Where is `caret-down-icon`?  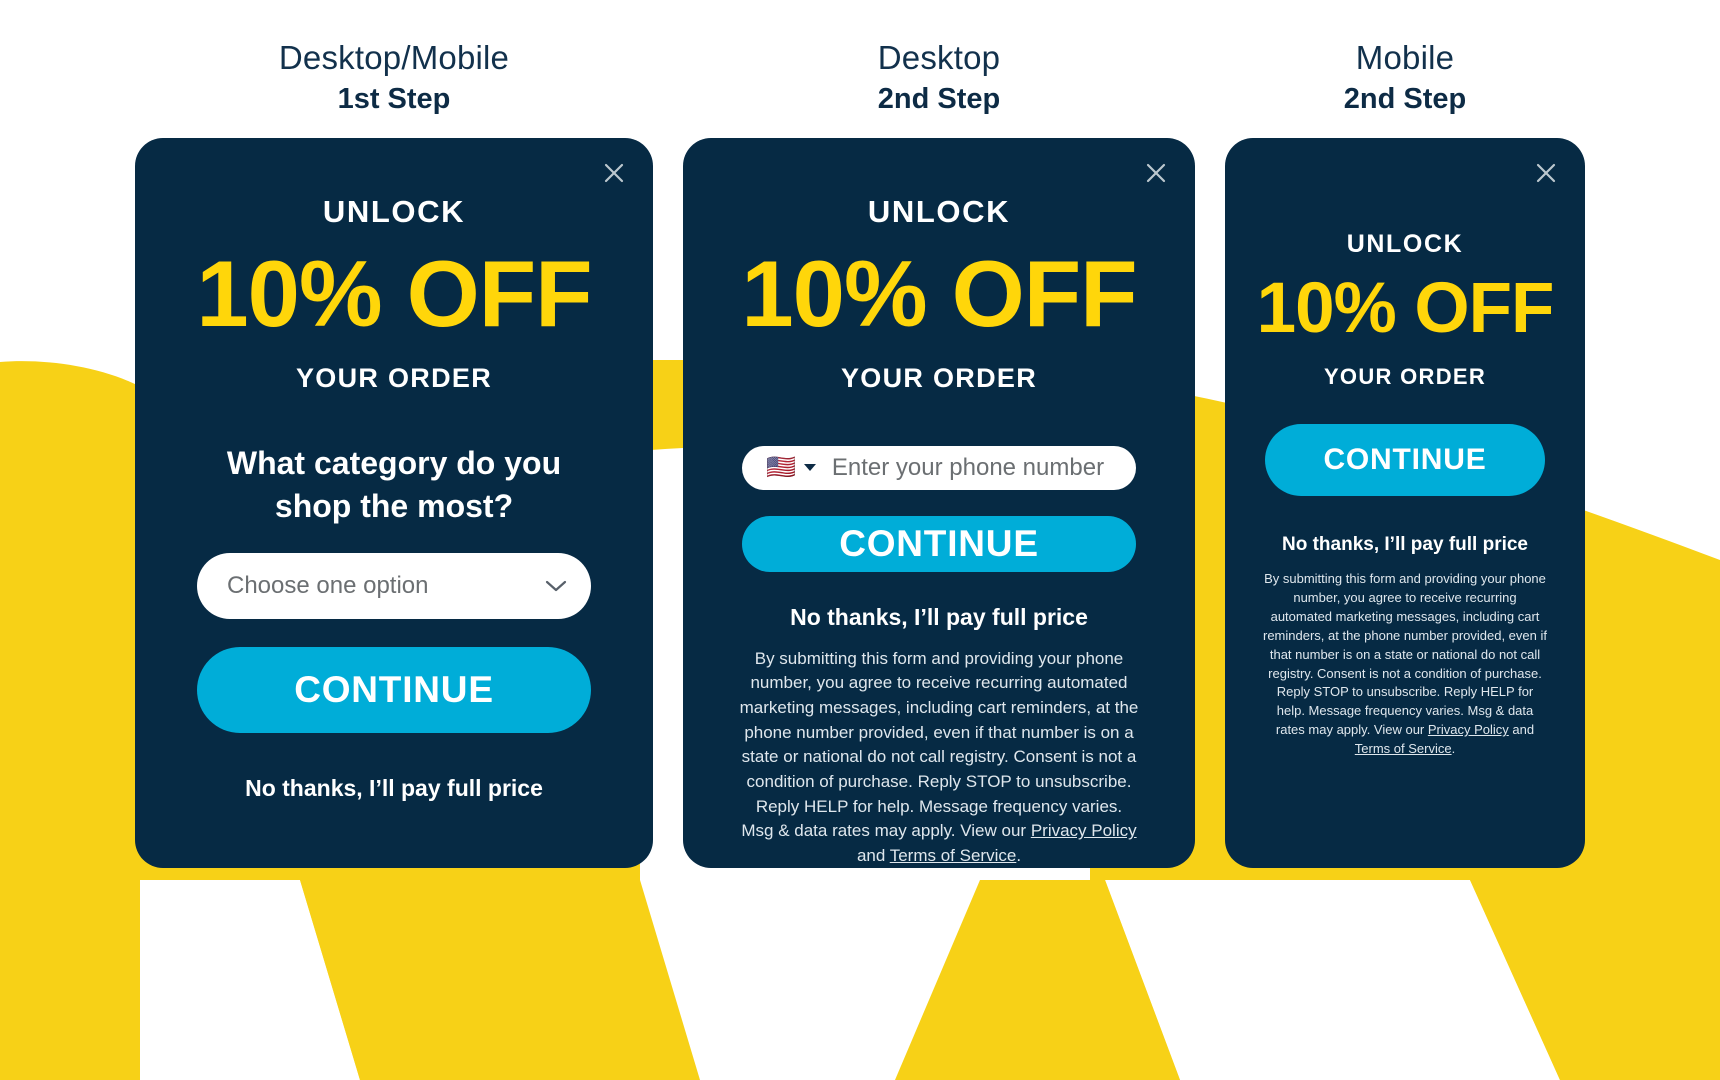
caret-down-icon is located at coordinates (809, 468).